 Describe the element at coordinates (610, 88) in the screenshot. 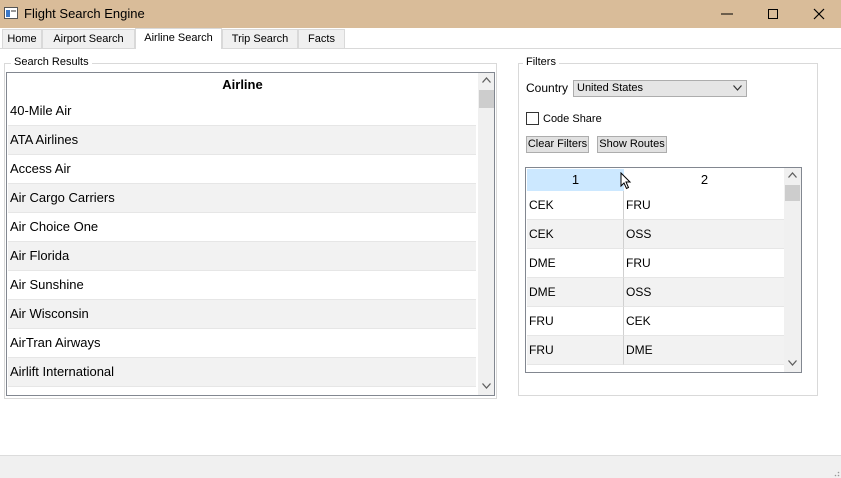

I see `country-selected-value: United States` at that location.